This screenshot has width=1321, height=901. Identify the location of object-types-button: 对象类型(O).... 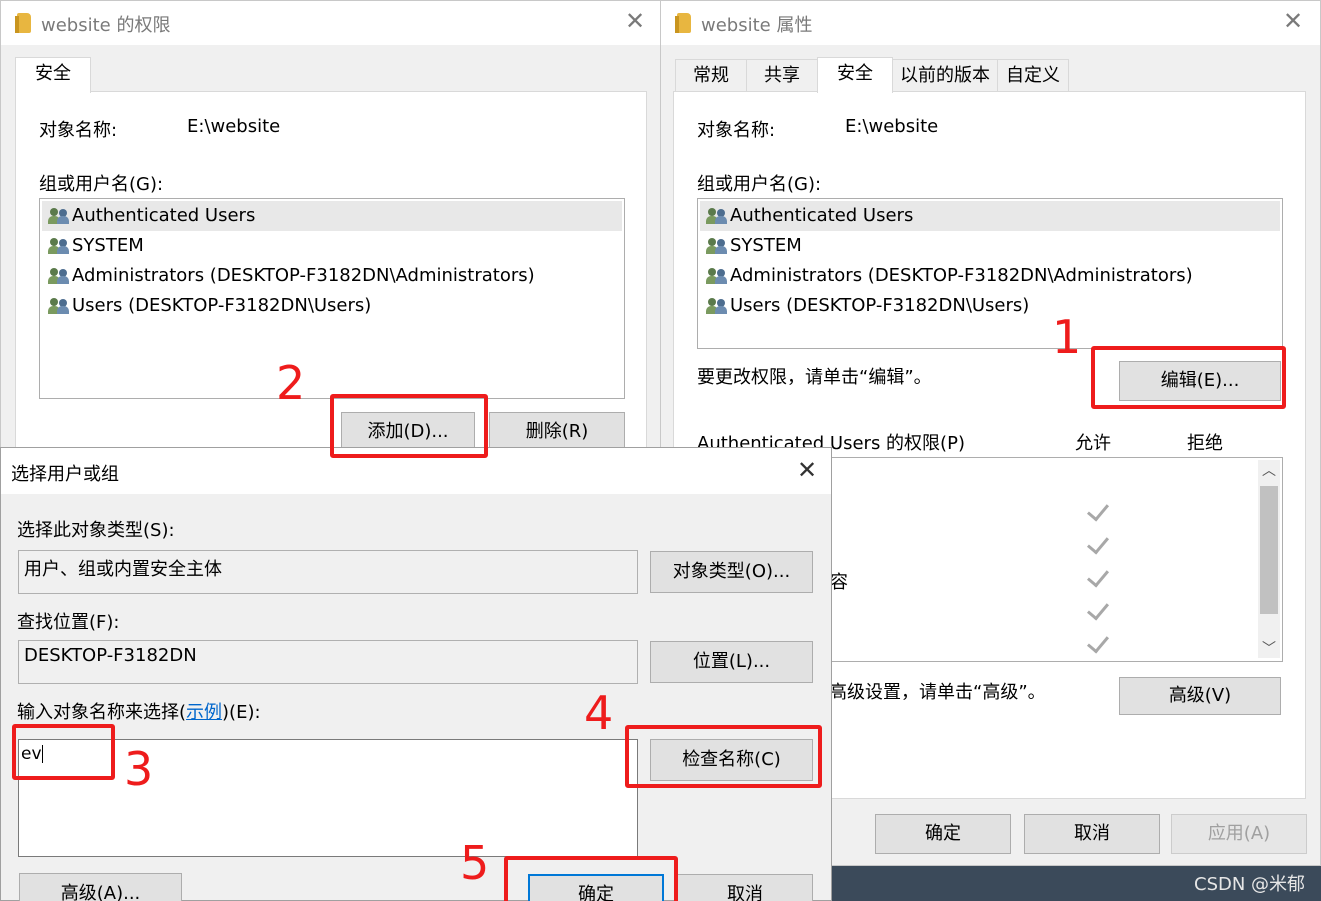
(731, 572).